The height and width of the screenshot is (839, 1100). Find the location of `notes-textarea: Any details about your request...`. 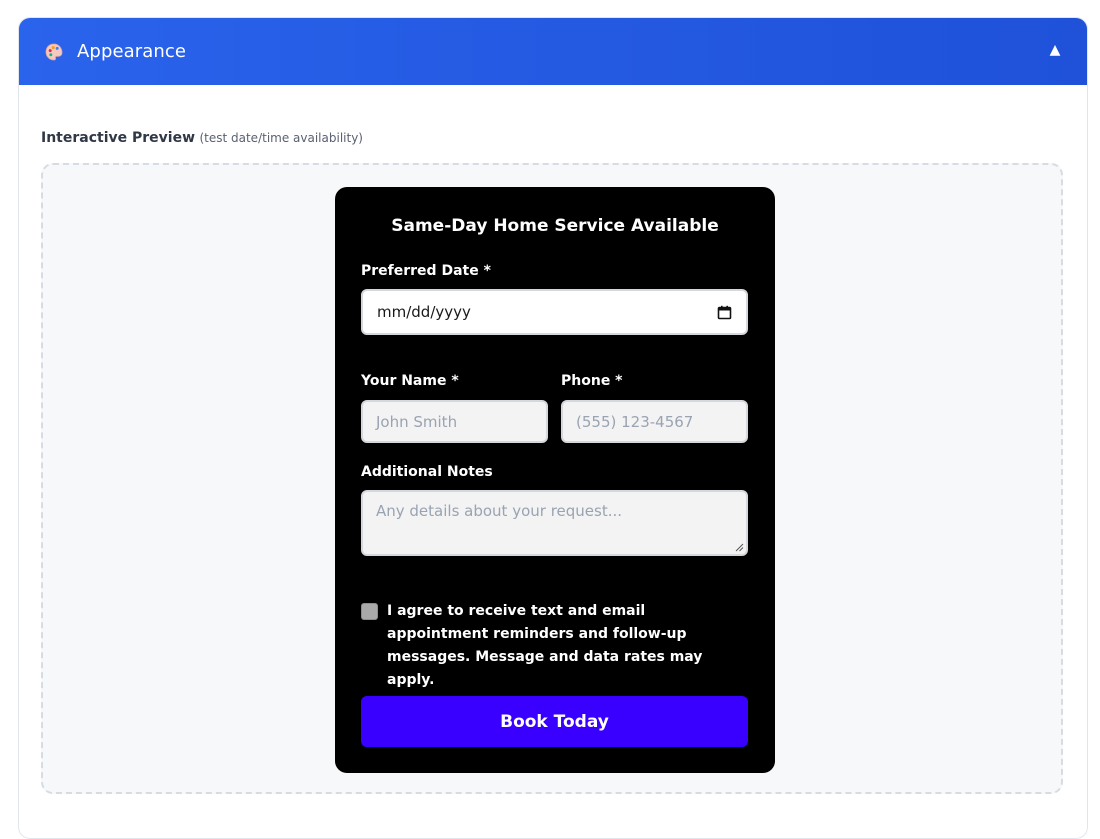

notes-textarea: Any details about your request... is located at coordinates (554, 523).